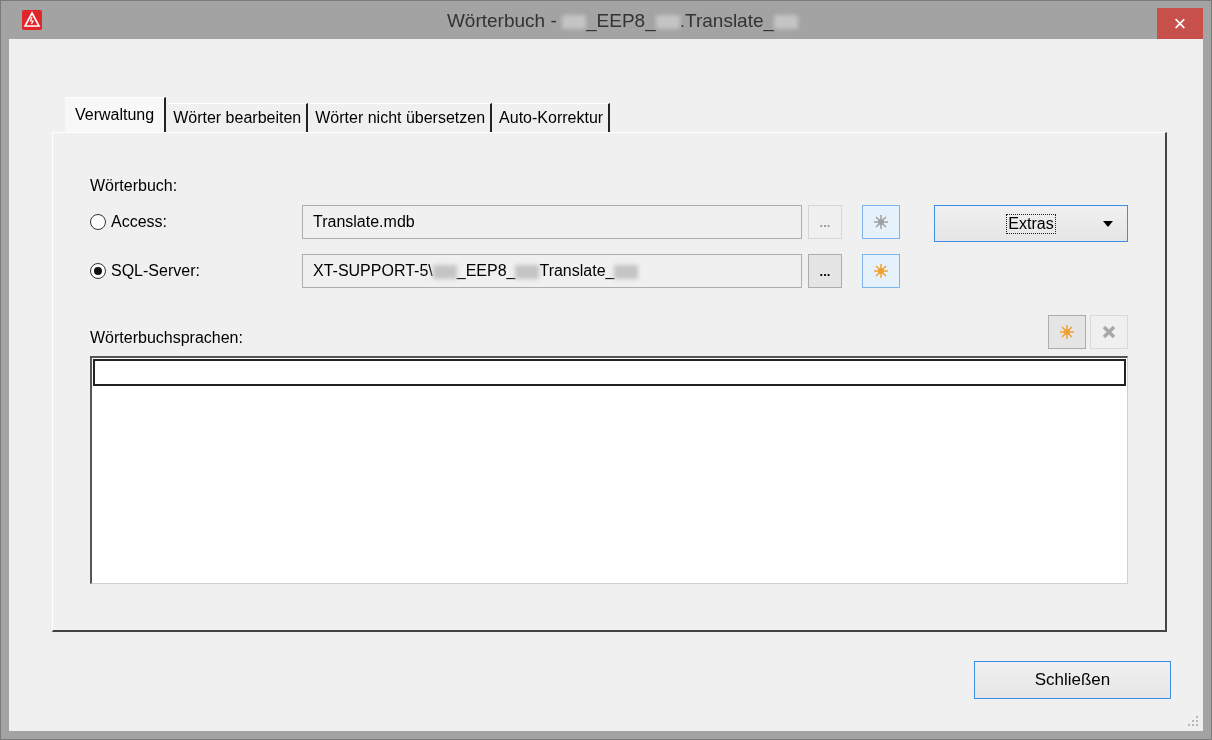 This screenshot has height=740, width=1212. Describe the element at coordinates (552, 117) in the screenshot. I see `tab: Auto-Korrektur` at that location.